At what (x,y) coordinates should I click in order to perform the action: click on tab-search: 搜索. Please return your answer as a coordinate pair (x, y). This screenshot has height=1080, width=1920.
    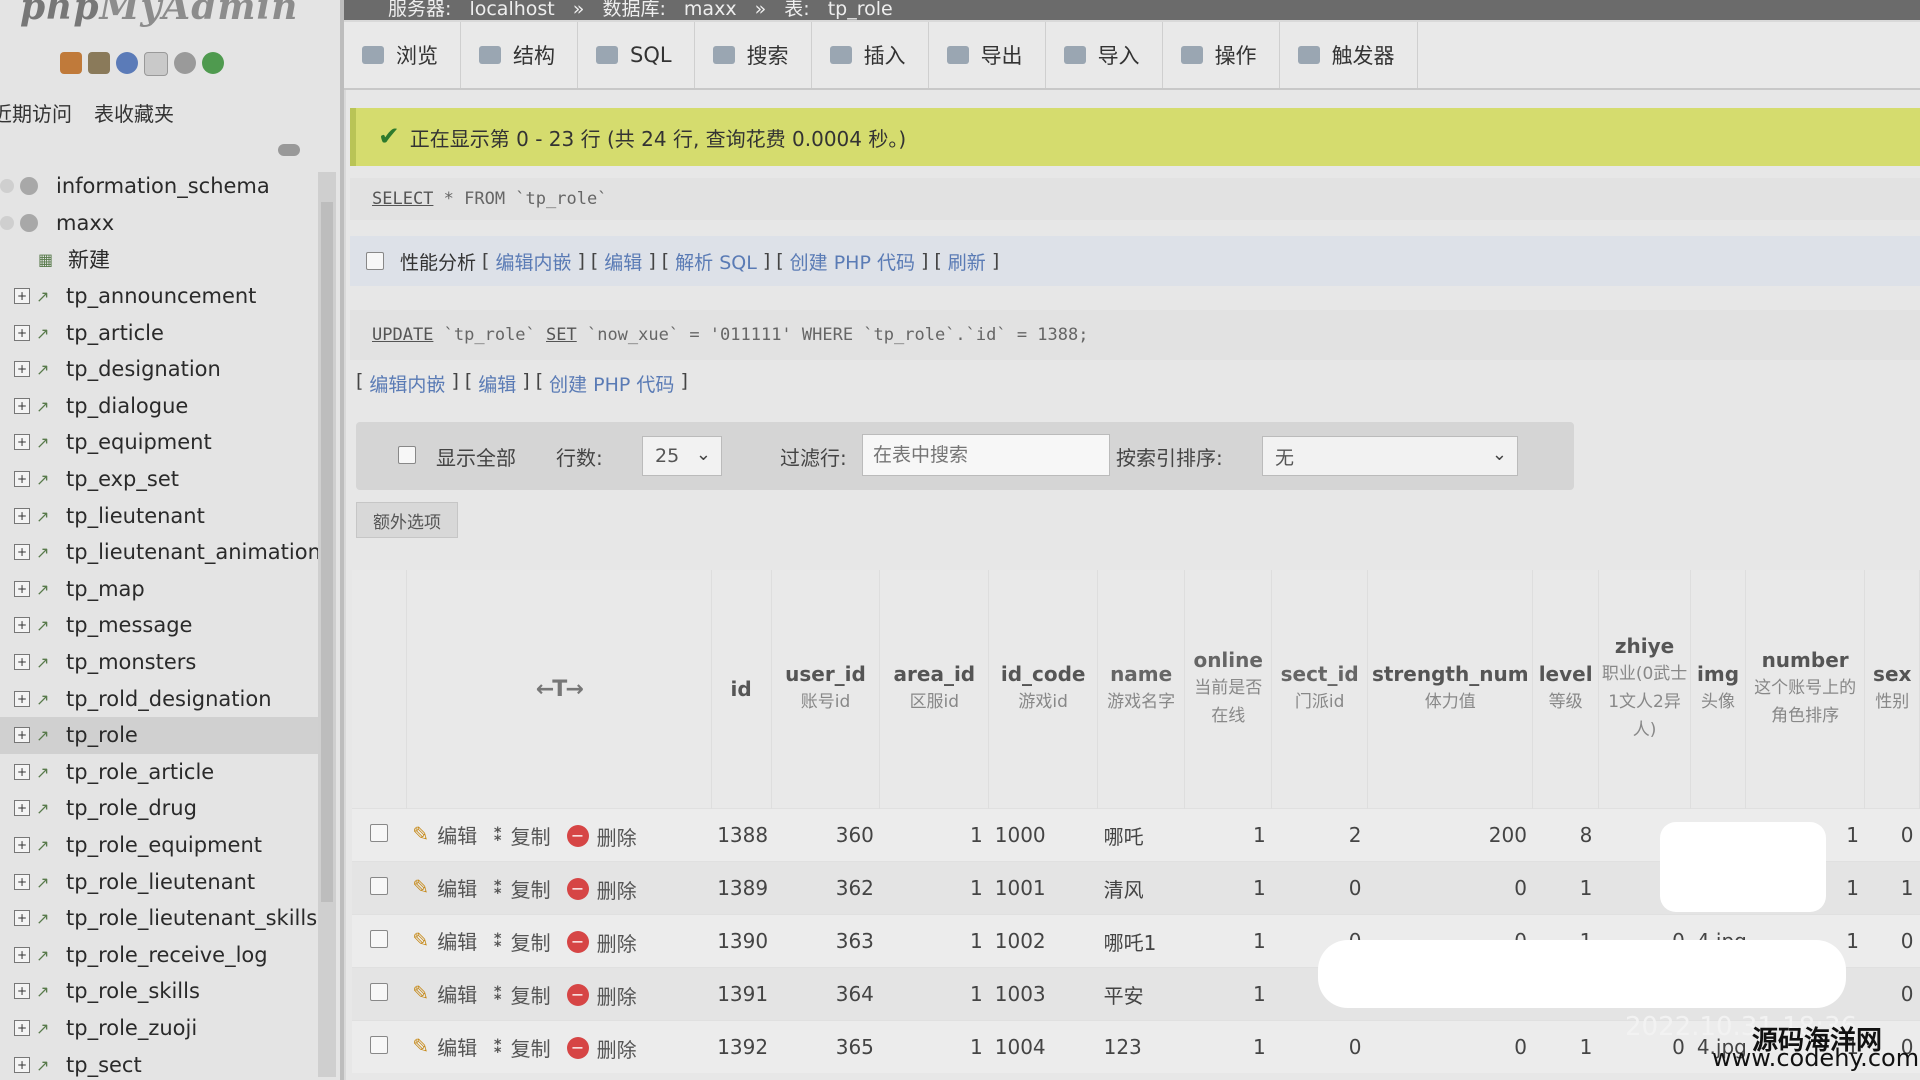
    Looking at the image, I should click on (753, 55).